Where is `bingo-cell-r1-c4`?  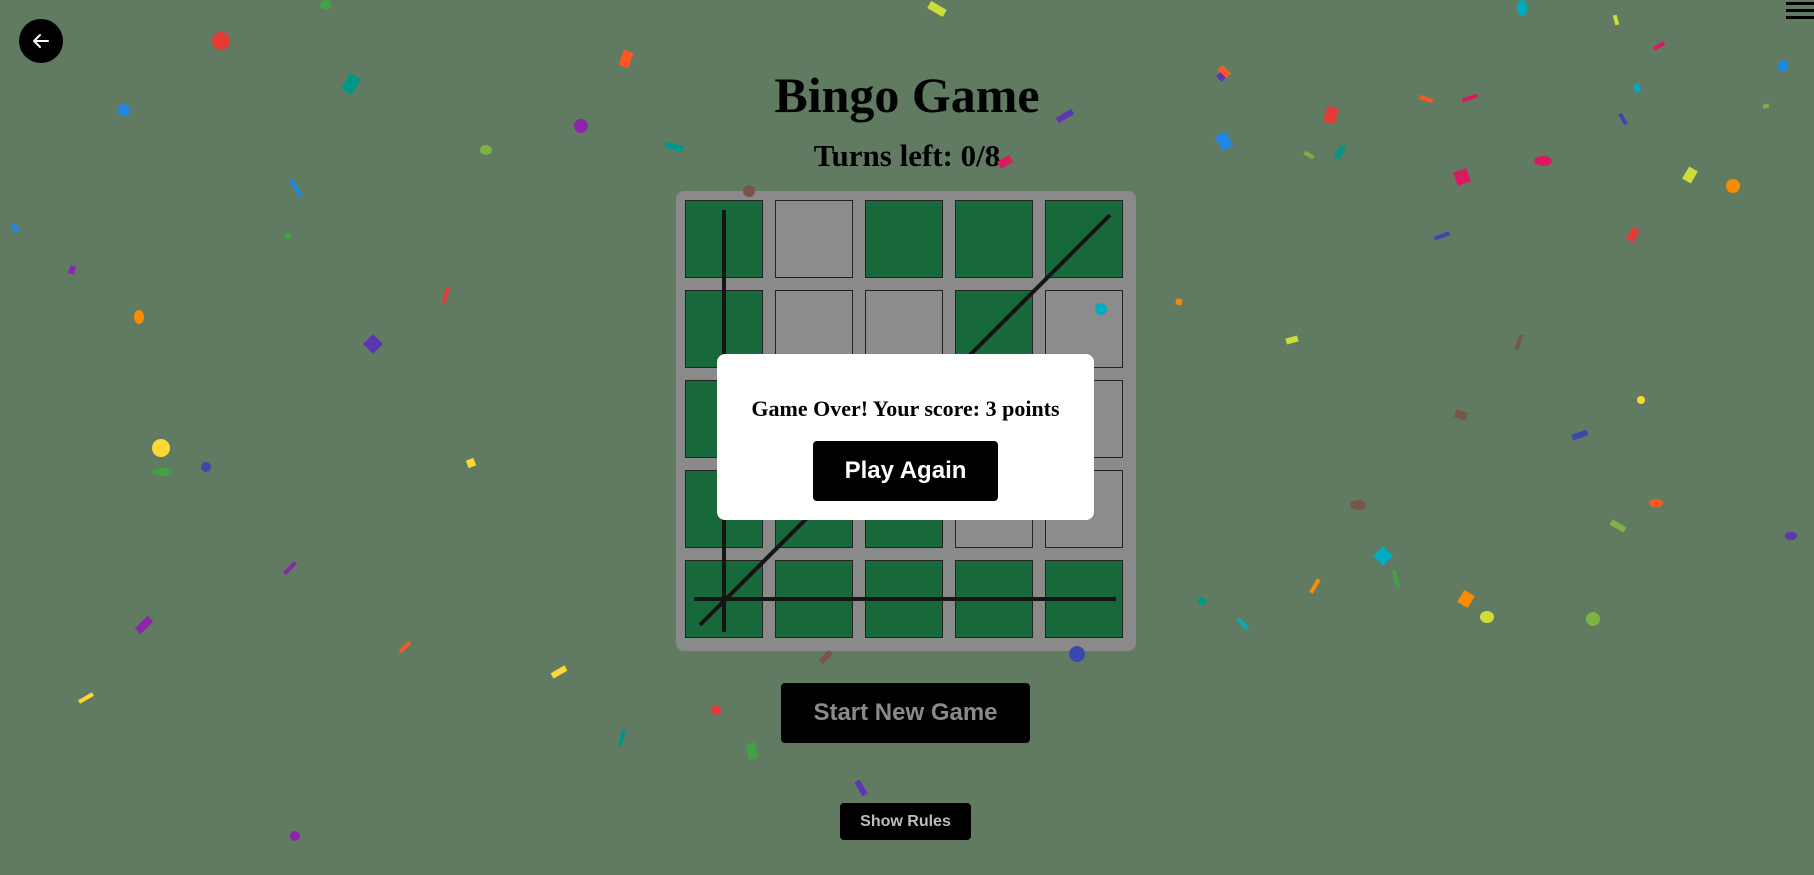
bingo-cell-r1-c4 is located at coordinates (994, 239).